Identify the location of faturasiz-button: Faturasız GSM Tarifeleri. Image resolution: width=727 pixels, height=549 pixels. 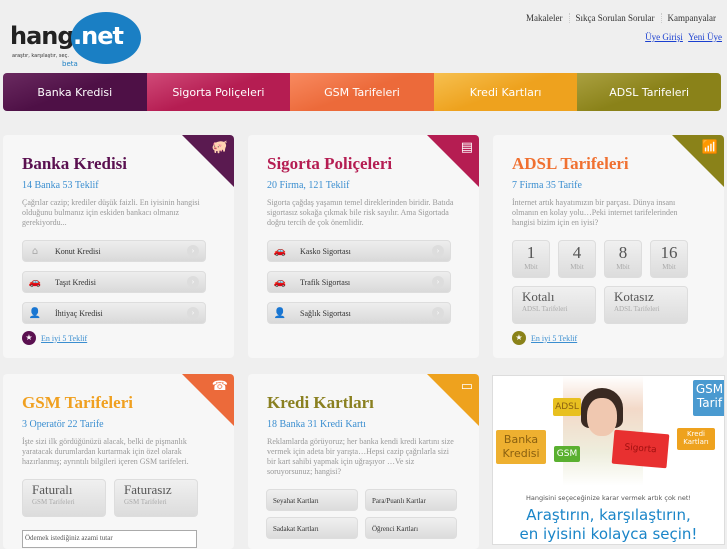
(156, 498).